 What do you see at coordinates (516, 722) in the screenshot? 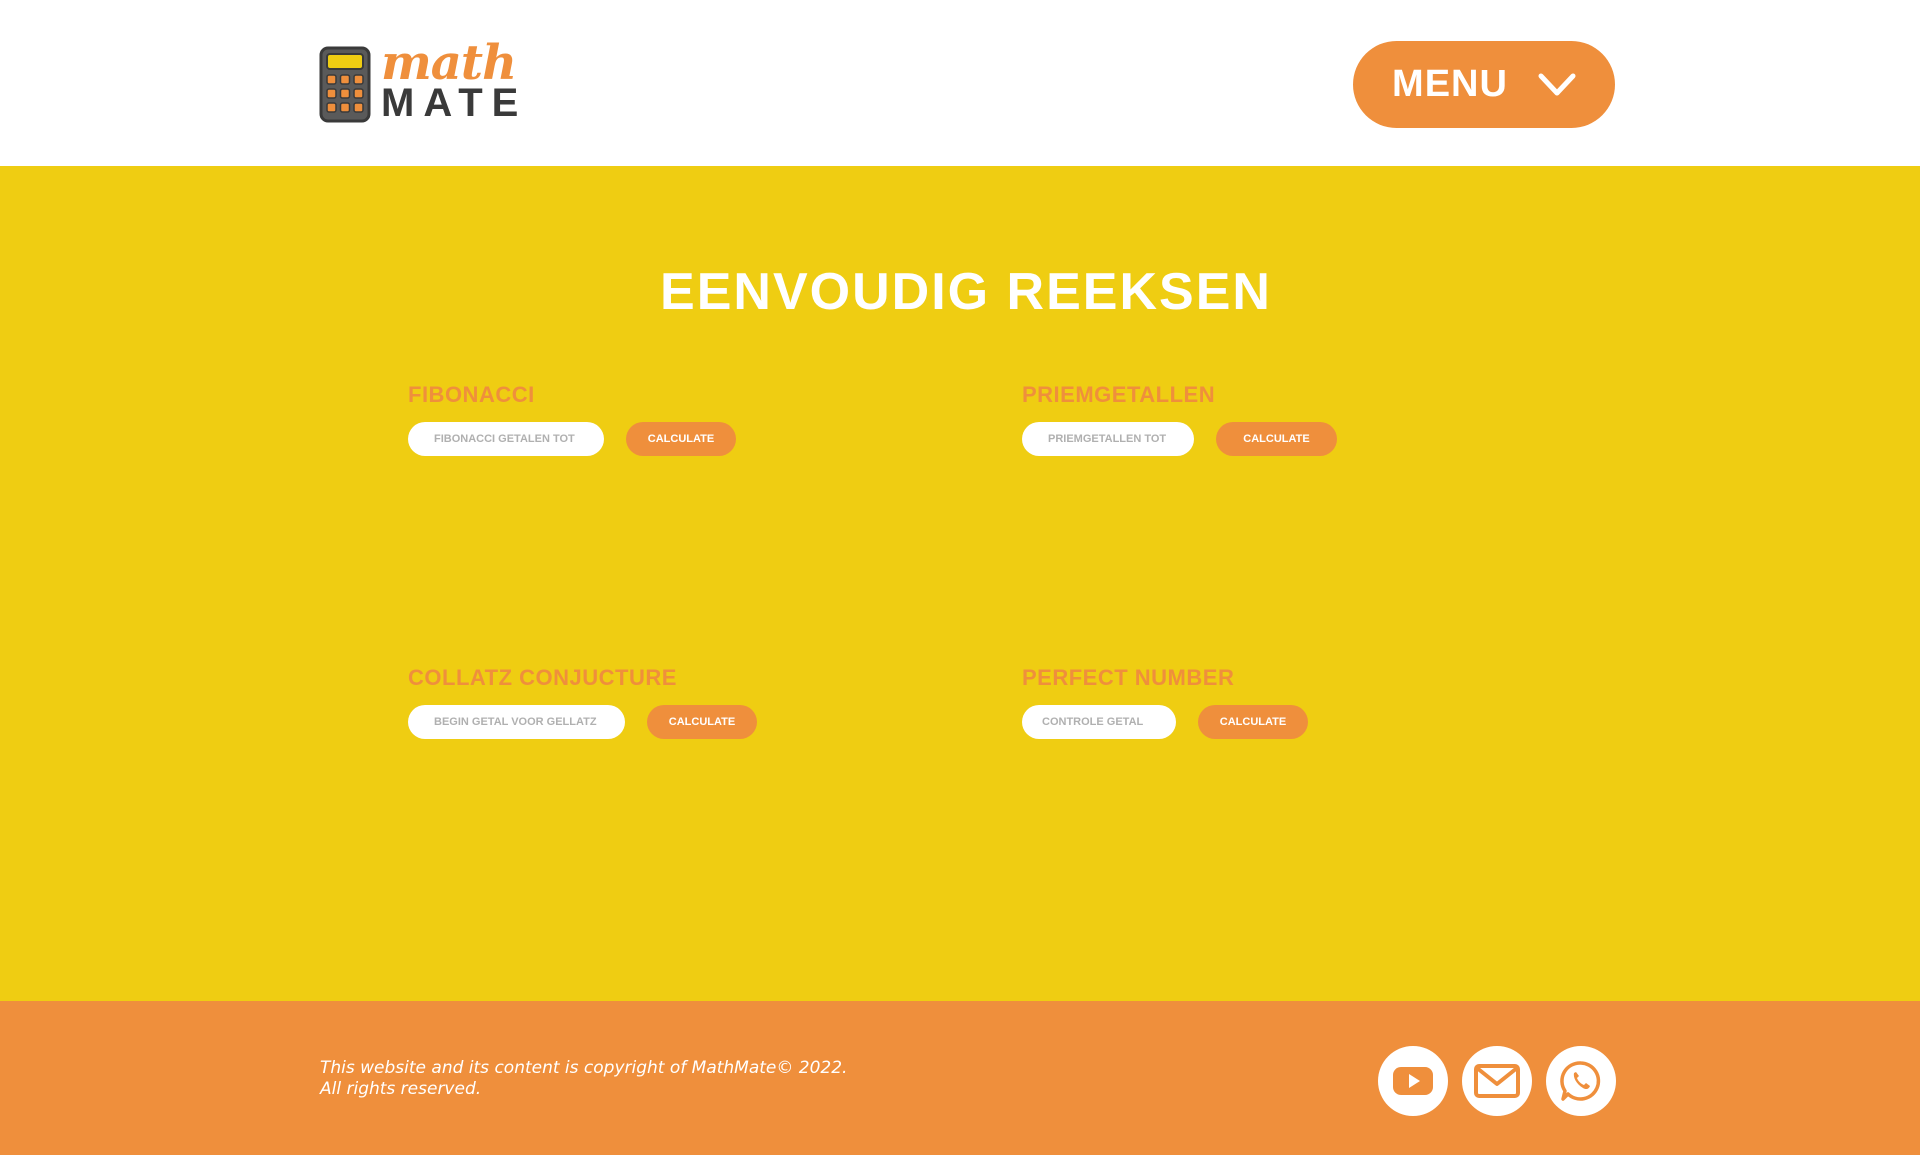
I see `collatz-input` at bounding box center [516, 722].